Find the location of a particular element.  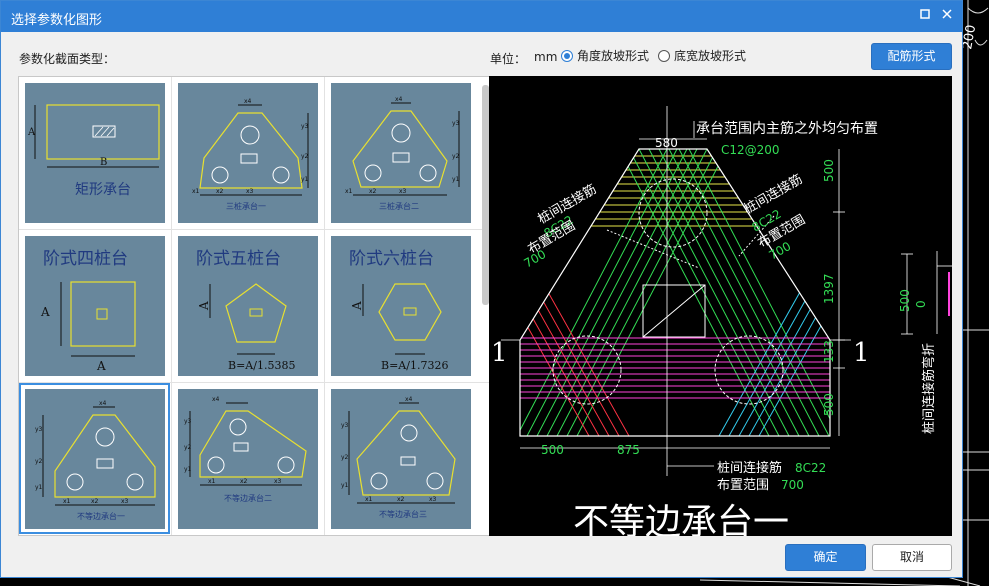

shape-thumbnail: x4 y3 y2 y1 x1 x2 x3 不等边承台二 is located at coordinates (248, 459).